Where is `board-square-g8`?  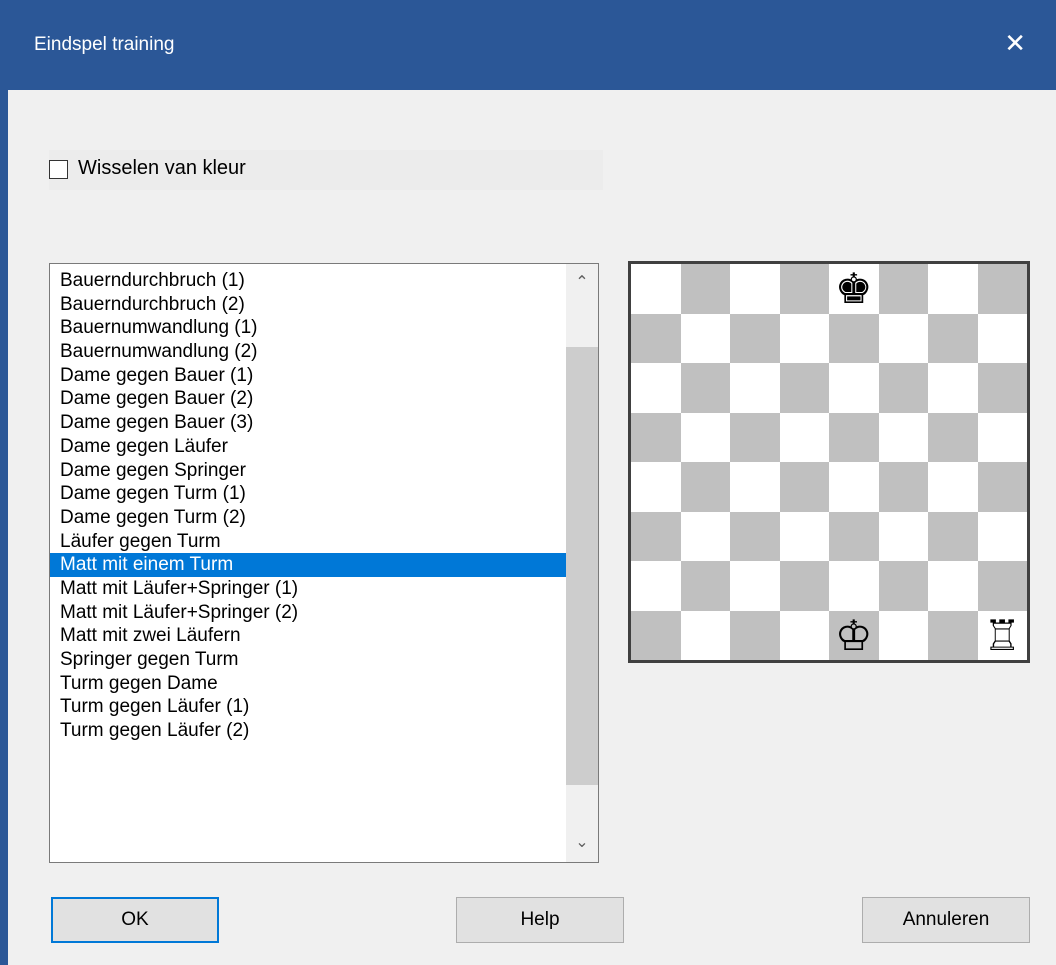
board-square-g8 is located at coordinates (953, 289).